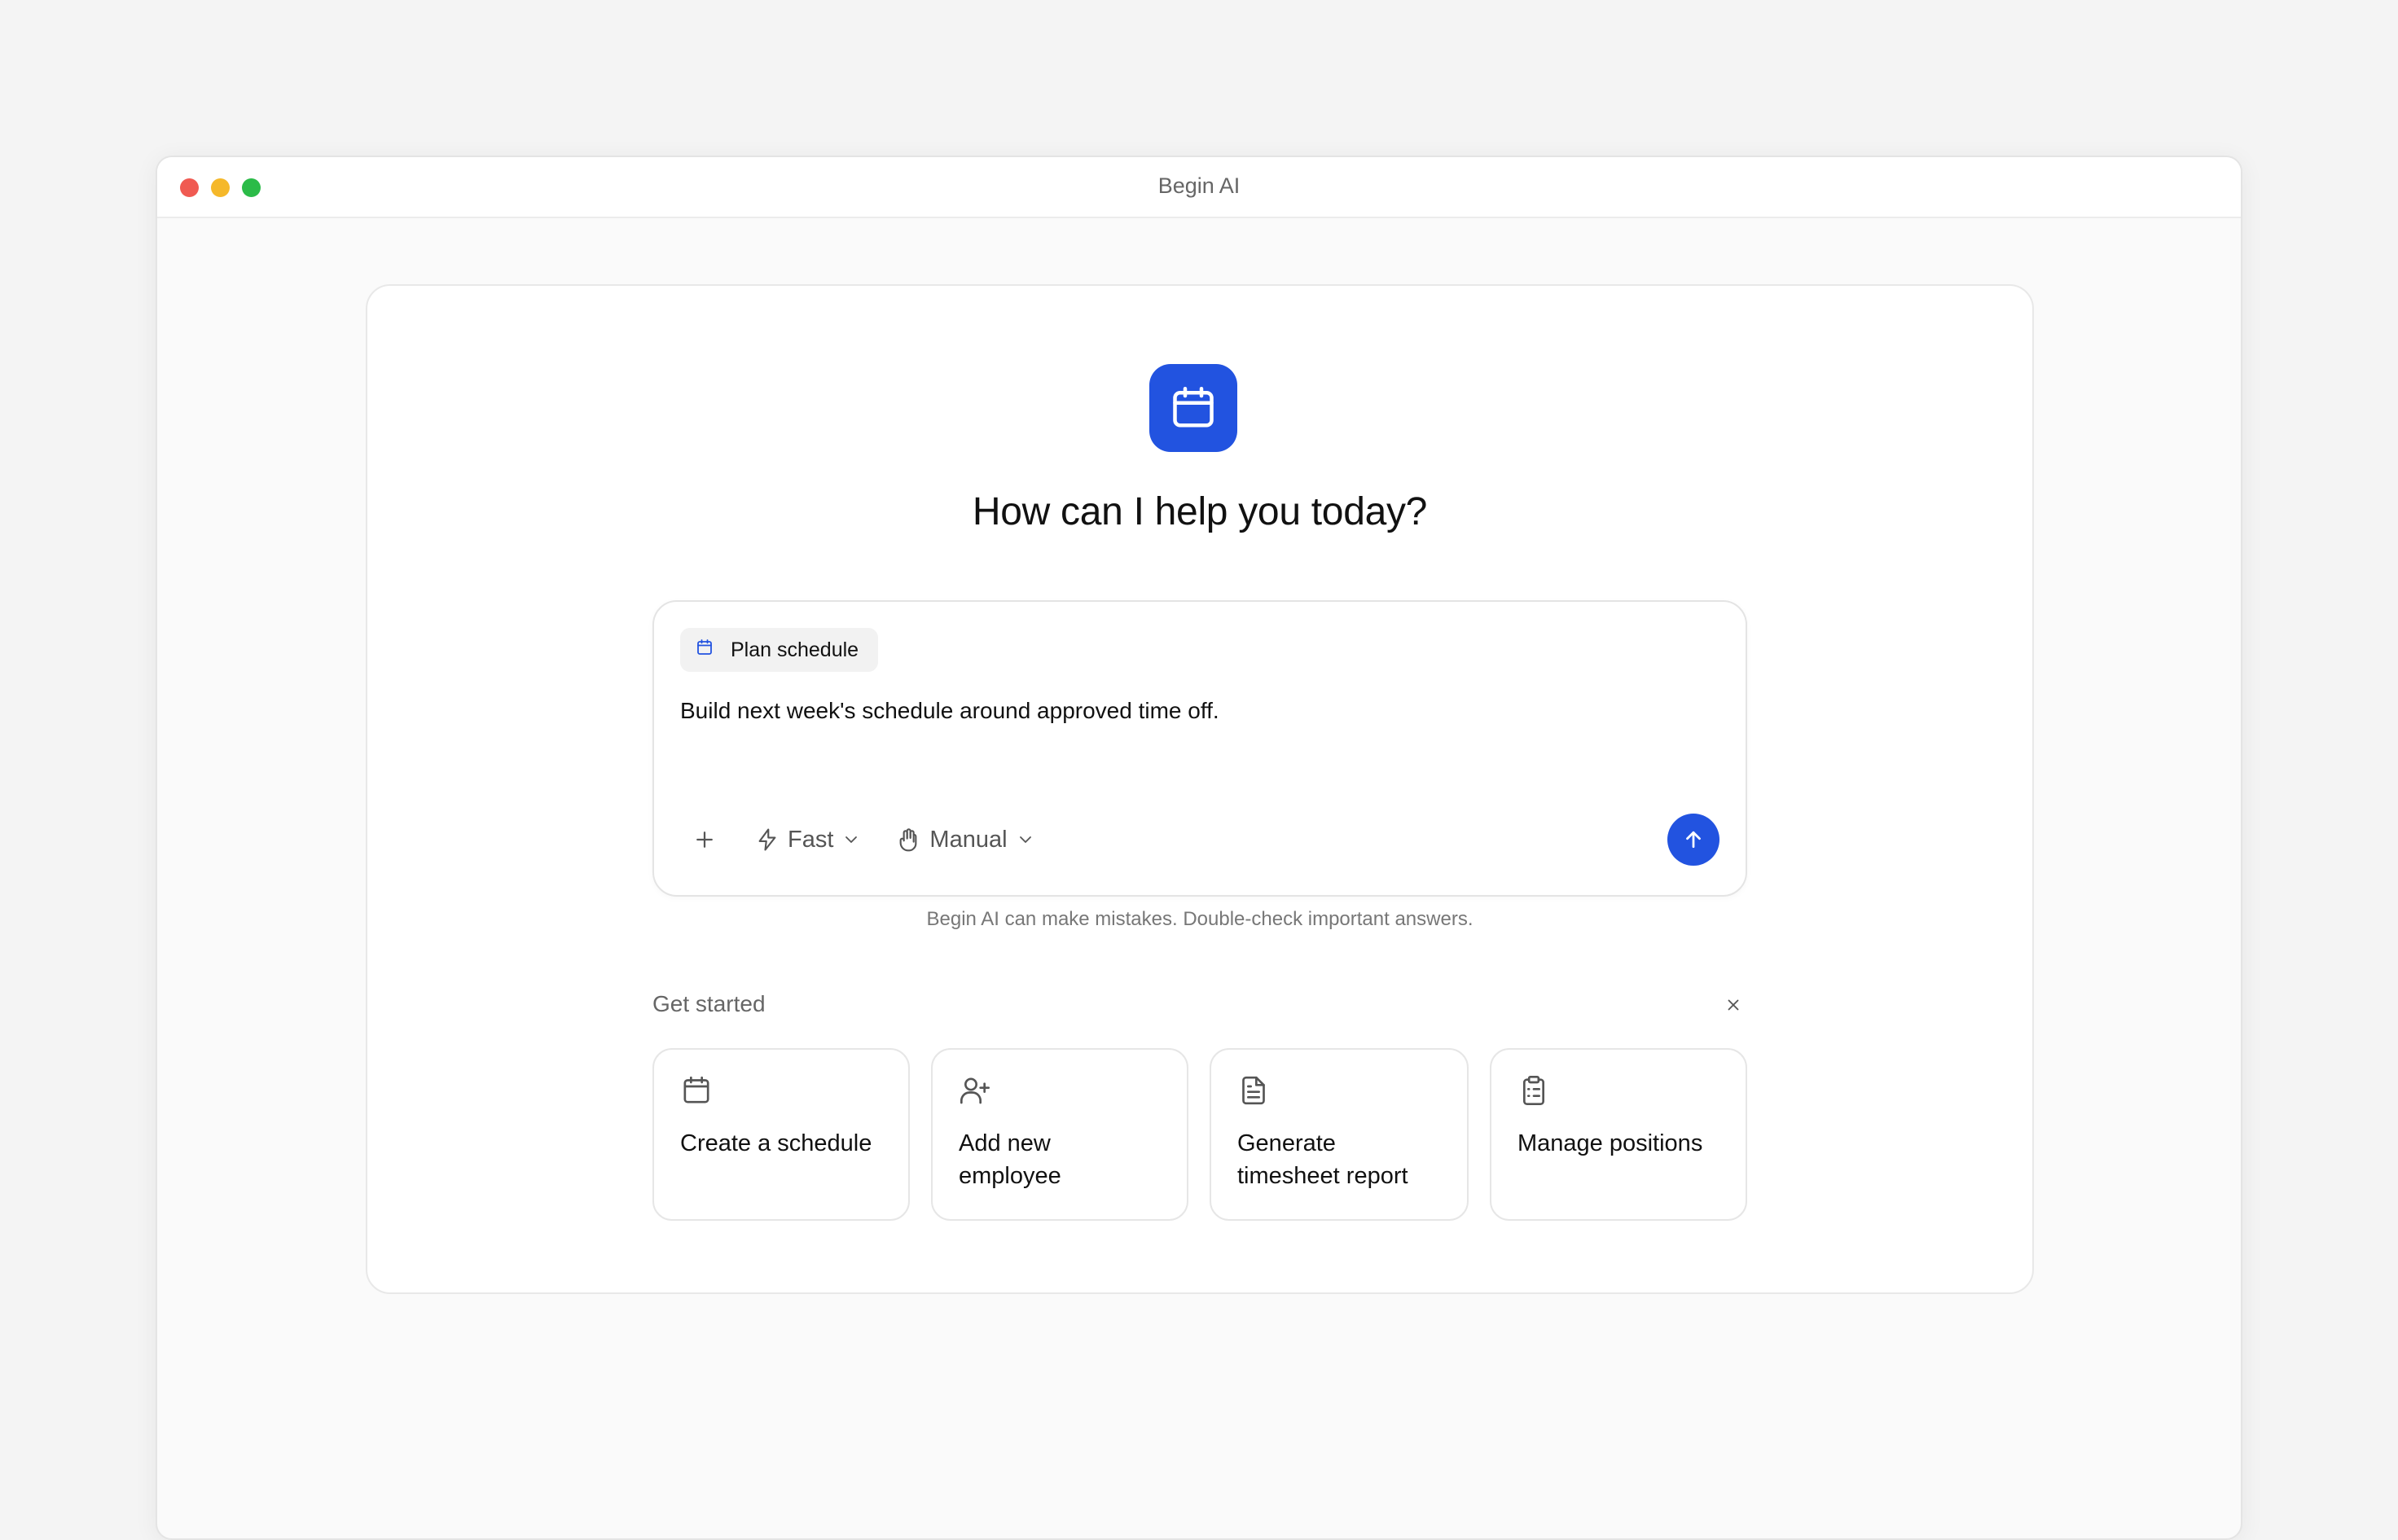  I want to click on add-attachment-button, so click(704, 839).